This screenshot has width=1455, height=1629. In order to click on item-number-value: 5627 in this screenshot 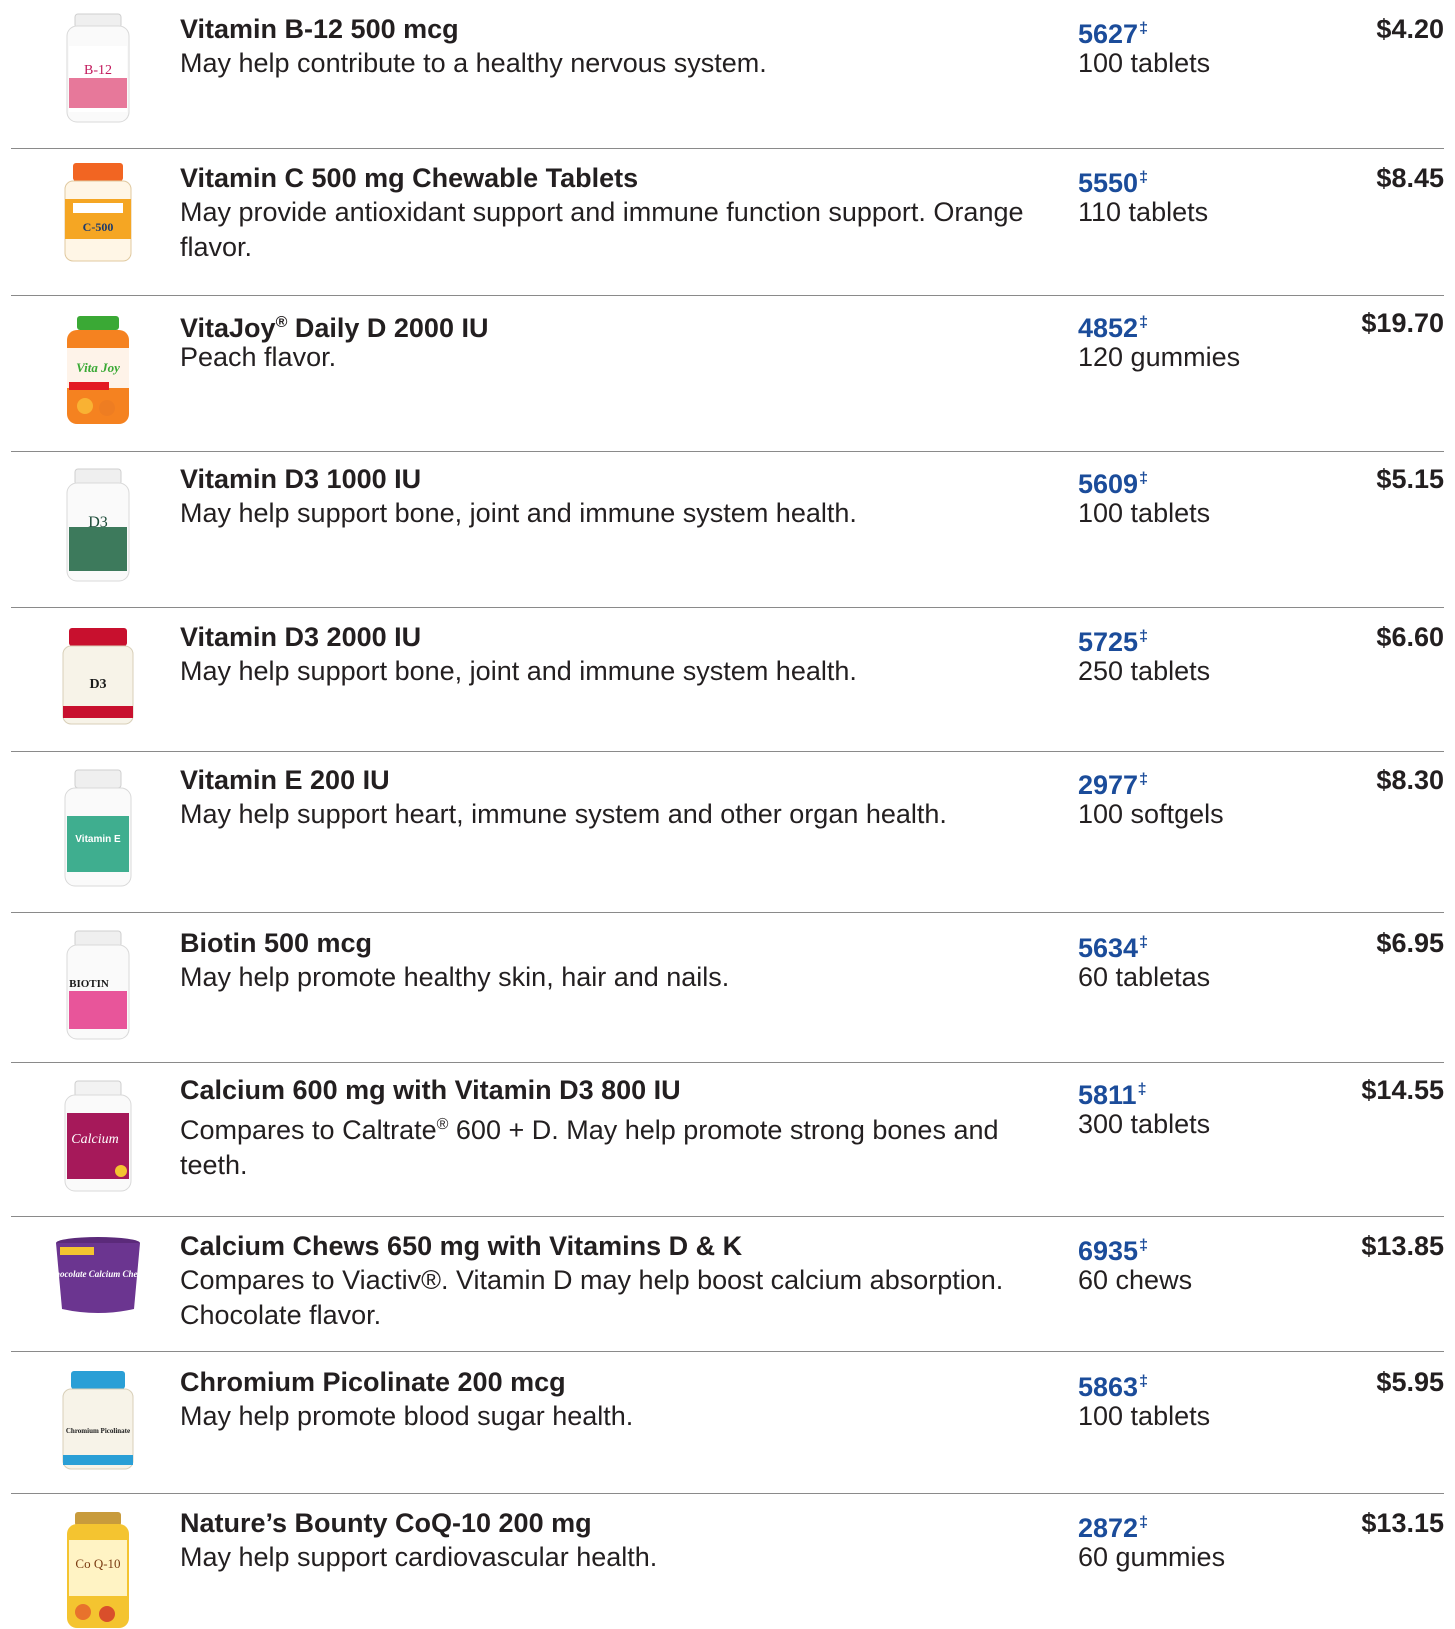, I will do `click(1108, 34)`.